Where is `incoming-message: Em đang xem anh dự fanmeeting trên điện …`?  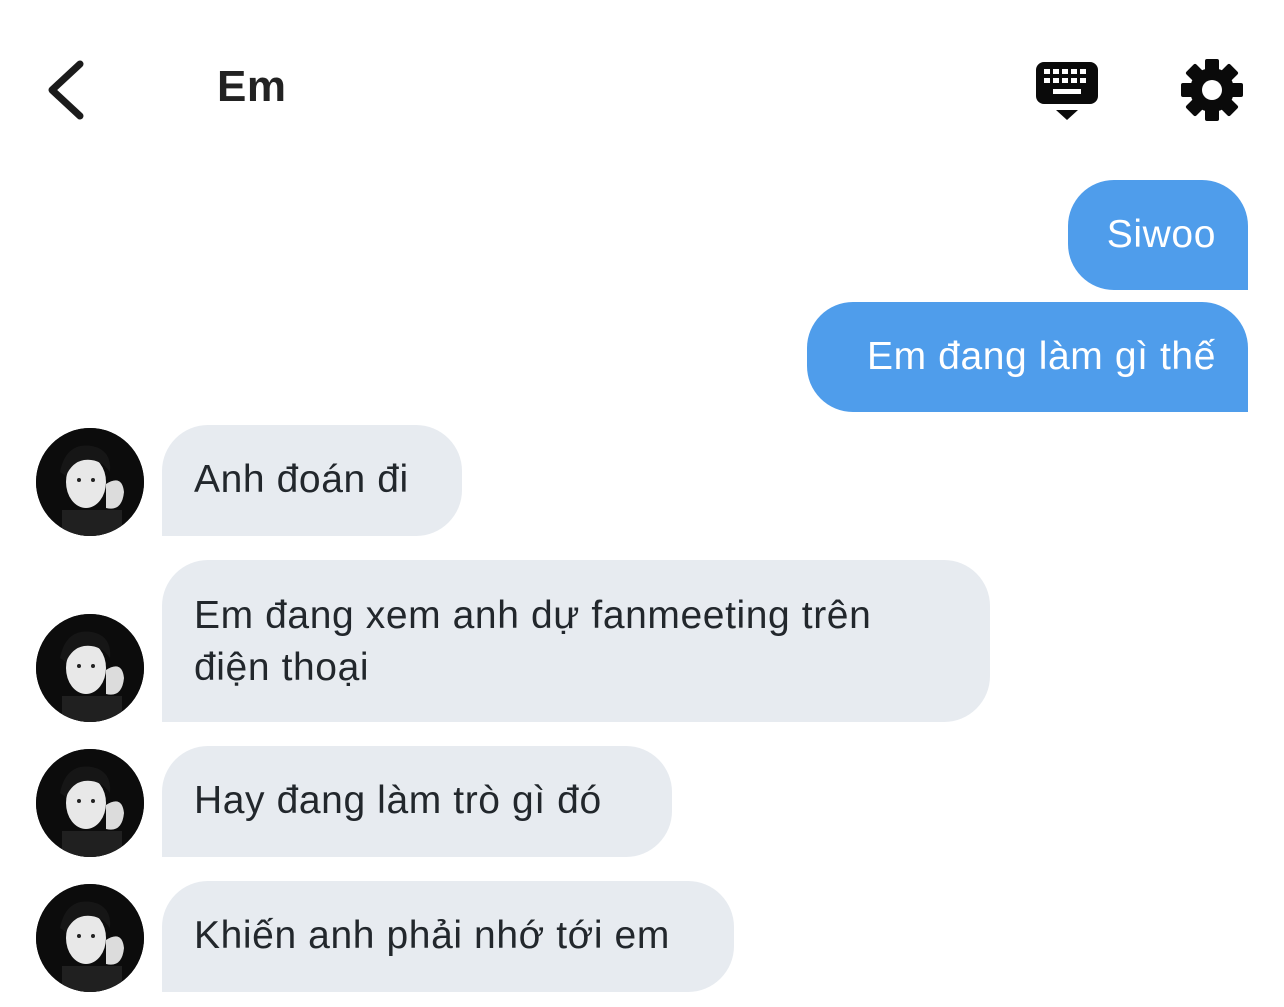
incoming-message: Em đang xem anh dự fanmeeting trên điện … is located at coordinates (576, 641).